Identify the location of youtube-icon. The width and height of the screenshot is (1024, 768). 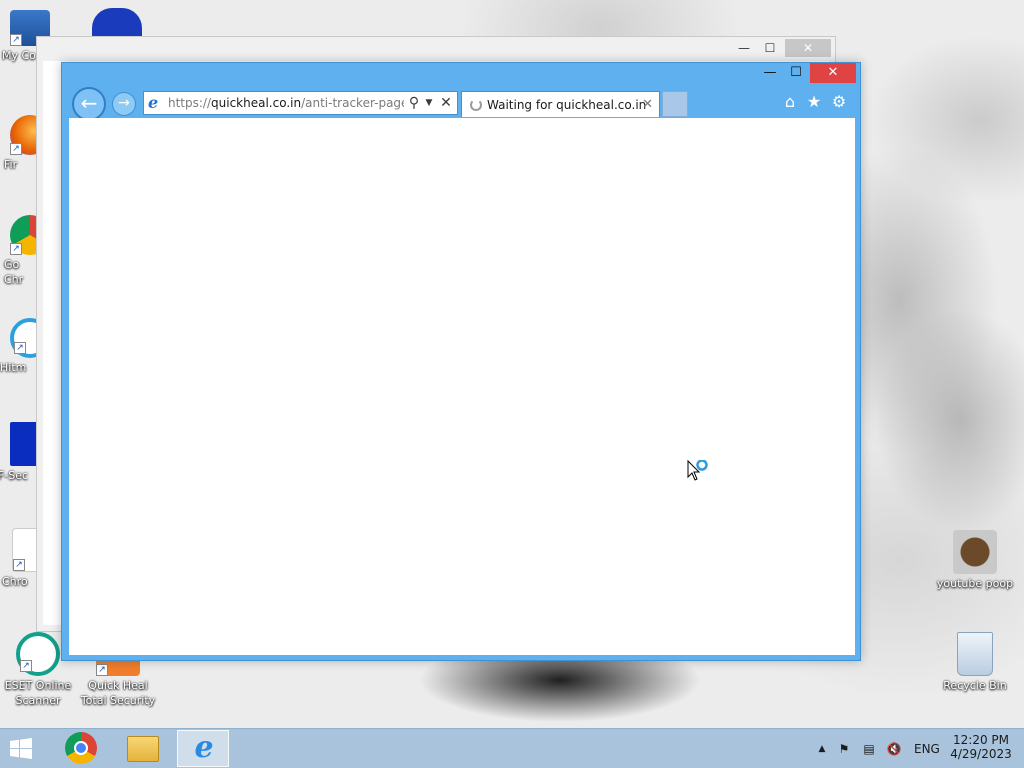
(975, 552).